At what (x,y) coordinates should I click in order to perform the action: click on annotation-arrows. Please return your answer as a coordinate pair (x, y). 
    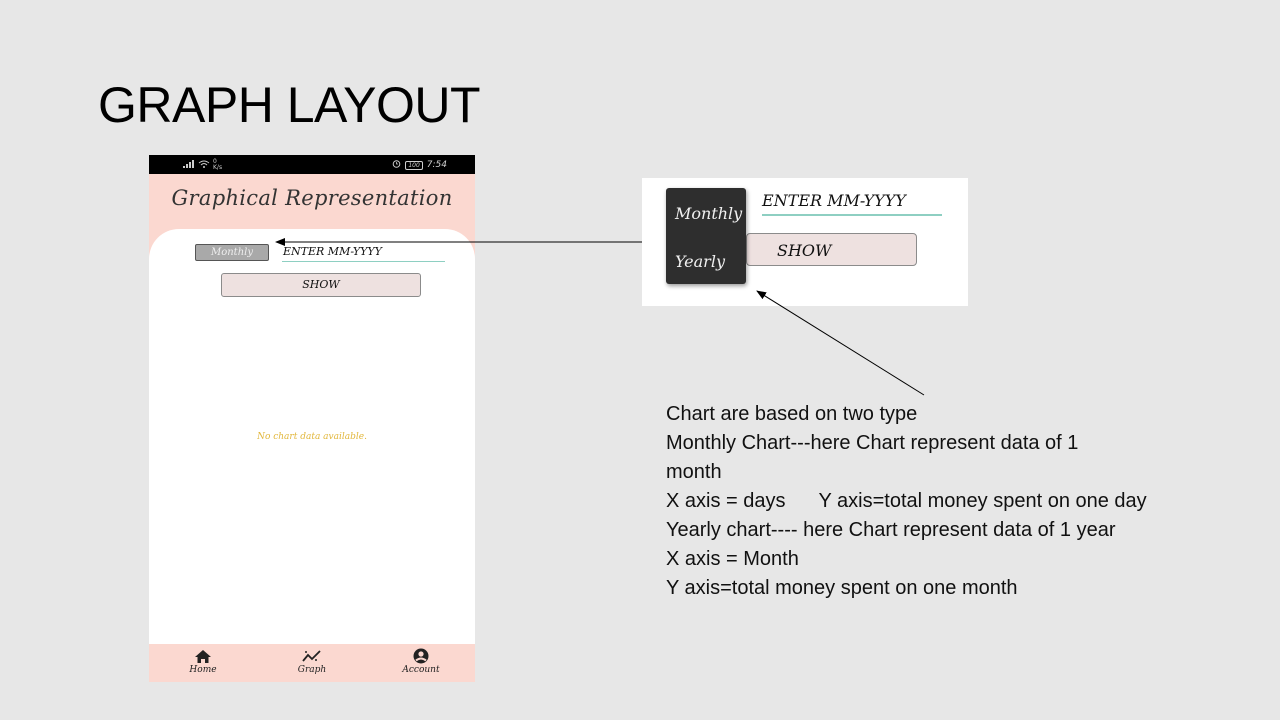
    Looking at the image, I should click on (600, 317).